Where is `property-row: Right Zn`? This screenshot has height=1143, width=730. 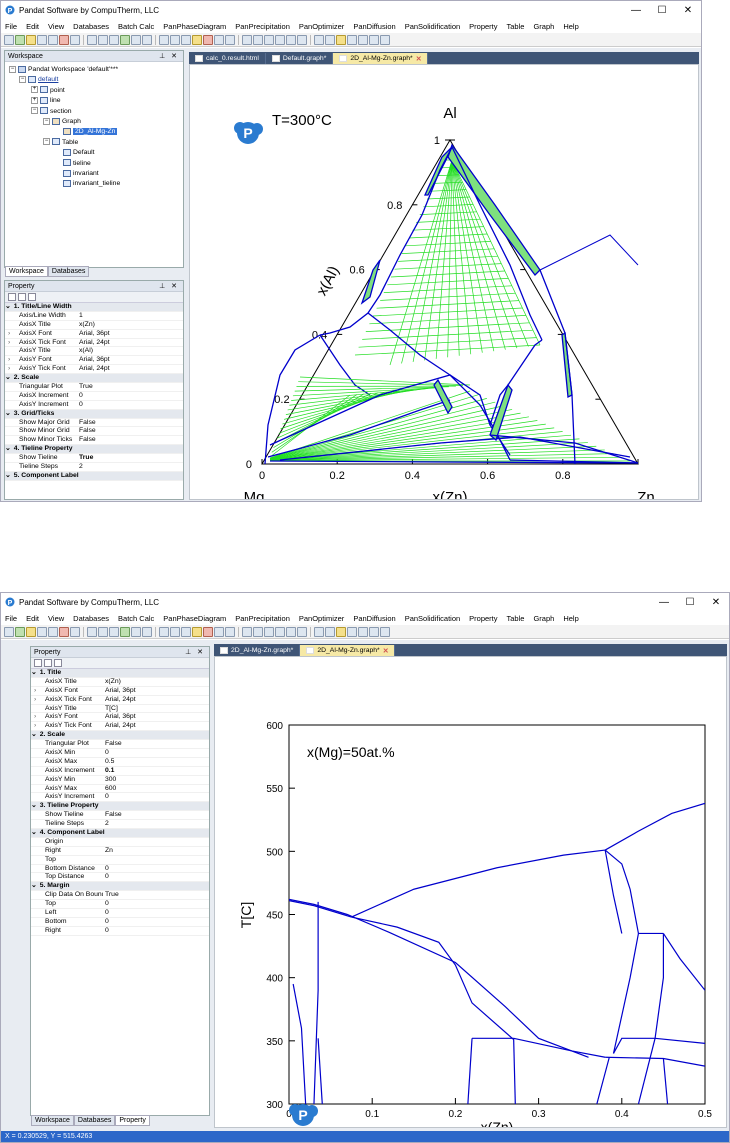 property-row: Right Zn is located at coordinates (120, 851).